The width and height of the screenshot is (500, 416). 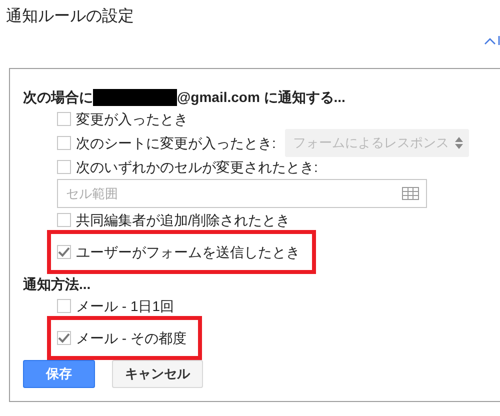 I want to click on checkbox-label: 変更が入ったとき, so click(x=132, y=119).